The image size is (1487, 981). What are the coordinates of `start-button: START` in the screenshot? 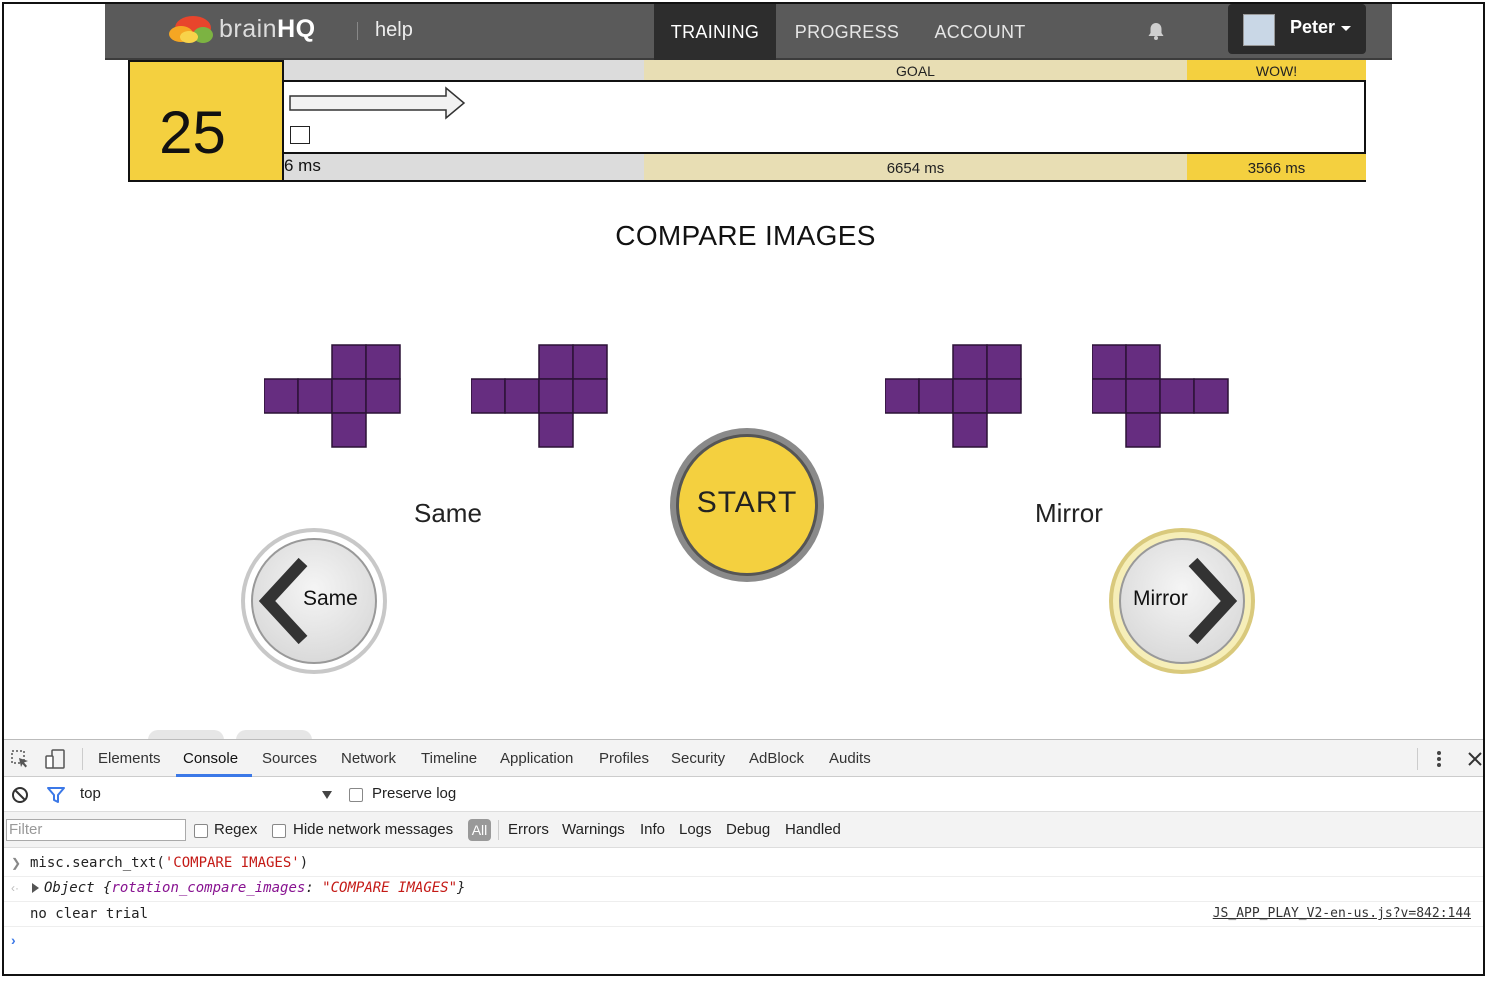 It's located at (747, 505).